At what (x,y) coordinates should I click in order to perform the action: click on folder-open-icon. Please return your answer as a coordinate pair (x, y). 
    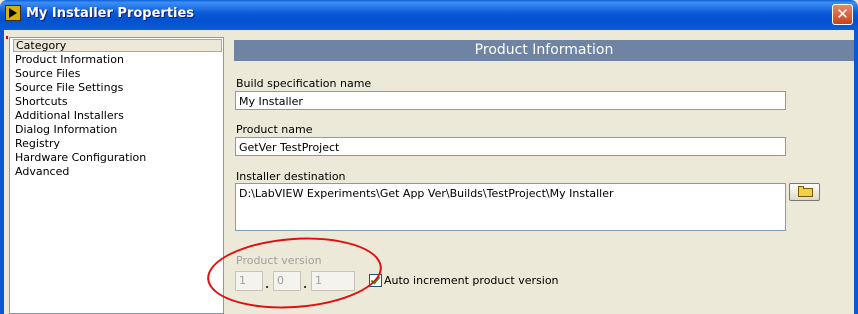
    Looking at the image, I should click on (805, 191).